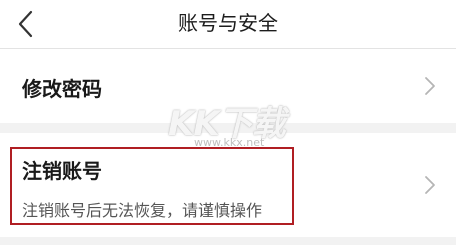  I want to click on cancel-account-label: 注销账号, so click(62, 171).